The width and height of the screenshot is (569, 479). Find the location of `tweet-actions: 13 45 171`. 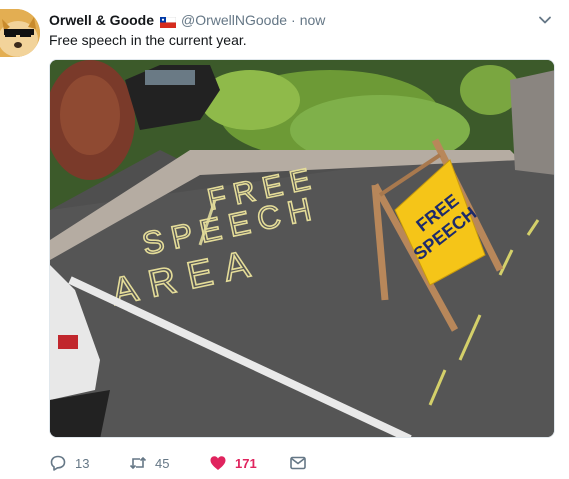

tweet-actions: 13 45 171 is located at coordinates (178, 463).